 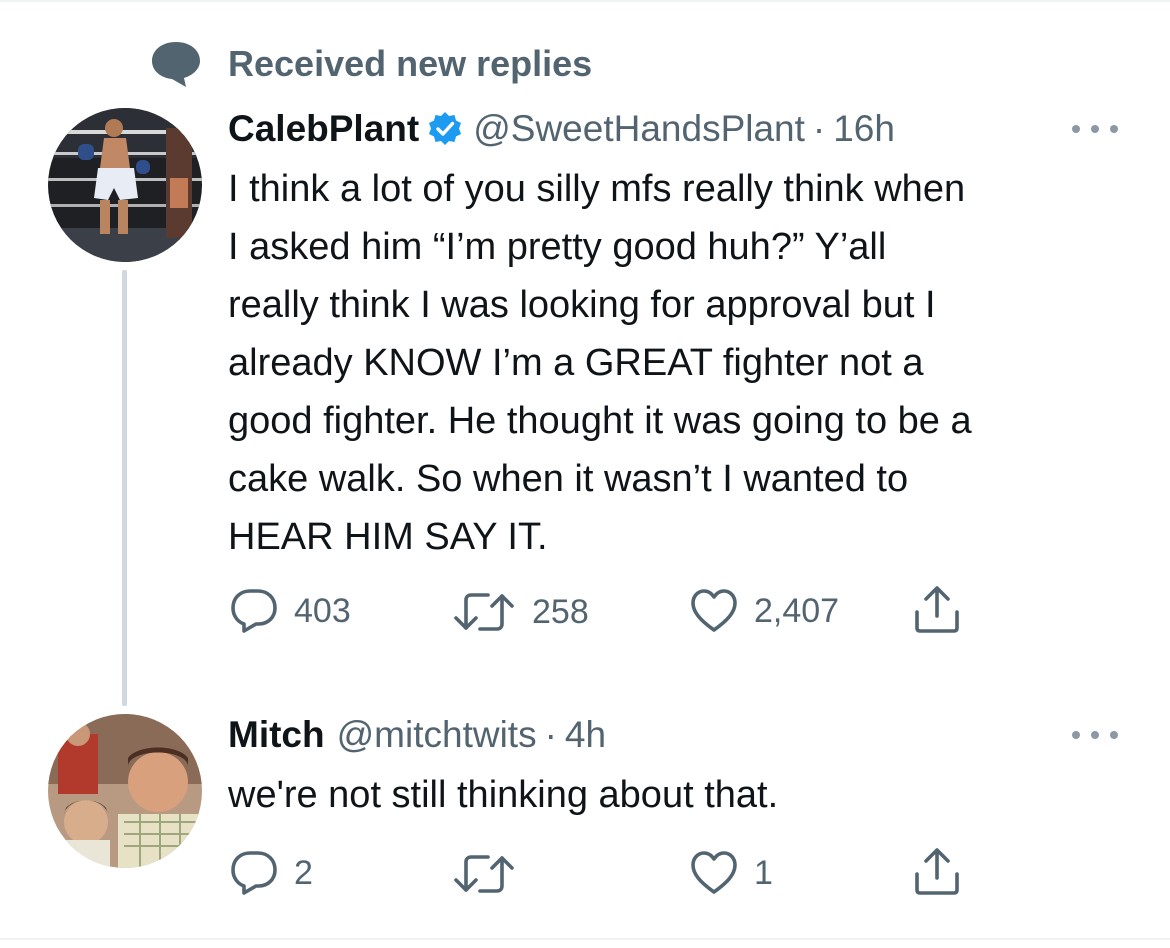 I want to click on new-replies-label: Received new replies, so click(x=410, y=63).